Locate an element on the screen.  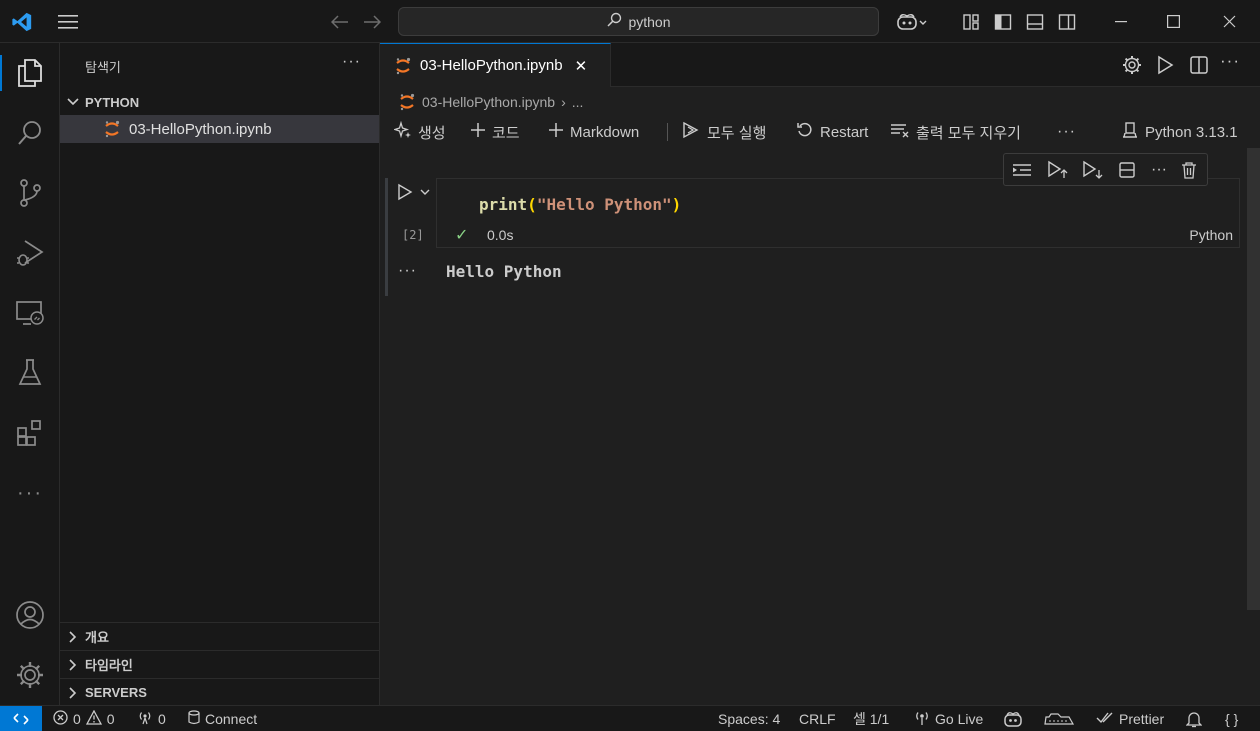
back-arrow-icon is located at coordinates (340, 21).